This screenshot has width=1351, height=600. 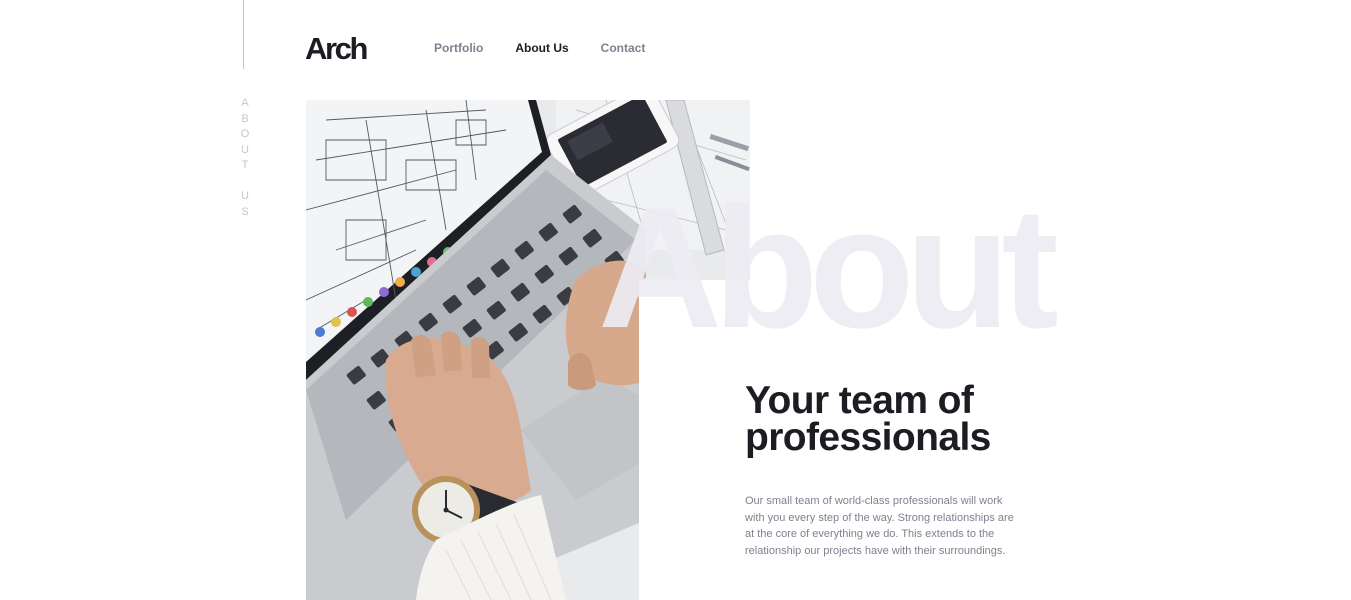 What do you see at coordinates (245, 211) in the screenshot?
I see `sidebar-label-letter: s` at bounding box center [245, 211].